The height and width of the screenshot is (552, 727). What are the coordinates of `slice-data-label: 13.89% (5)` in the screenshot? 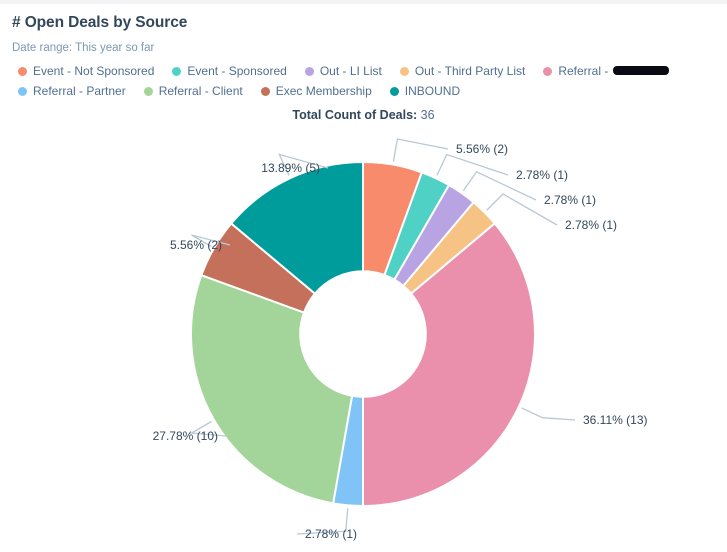 It's located at (290, 168).